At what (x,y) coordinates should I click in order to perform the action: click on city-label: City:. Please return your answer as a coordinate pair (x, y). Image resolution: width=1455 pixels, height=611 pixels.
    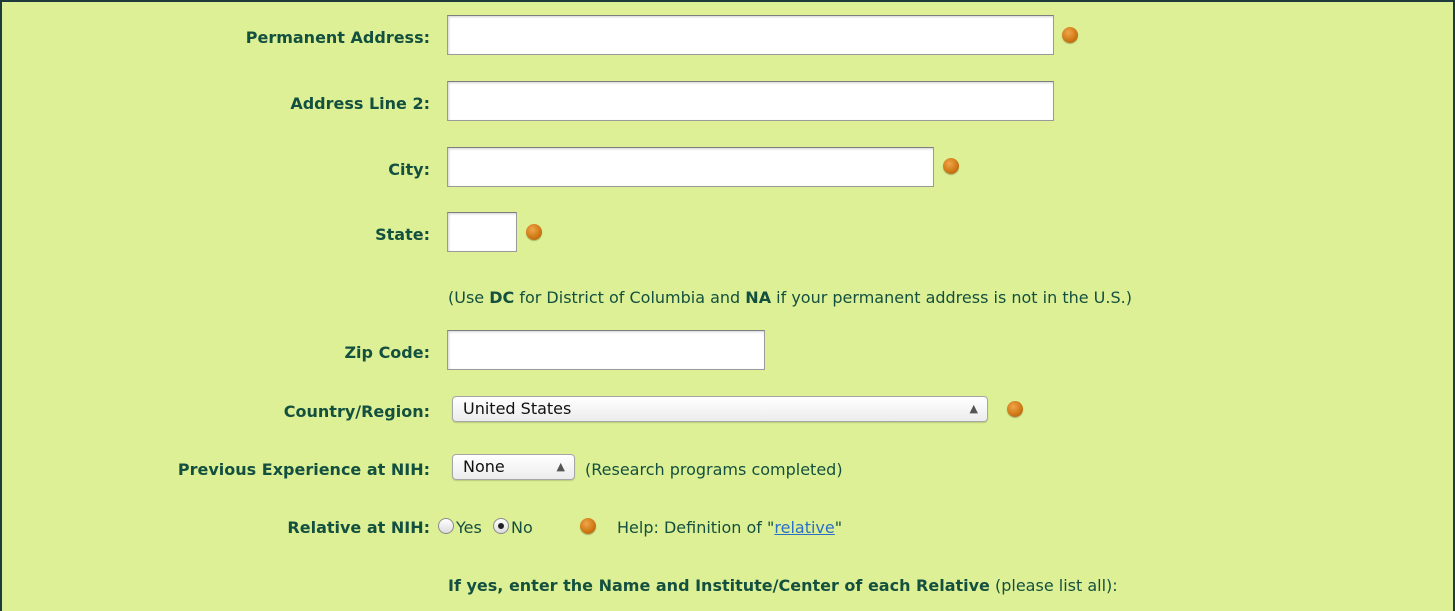
    Looking at the image, I should click on (409, 169).